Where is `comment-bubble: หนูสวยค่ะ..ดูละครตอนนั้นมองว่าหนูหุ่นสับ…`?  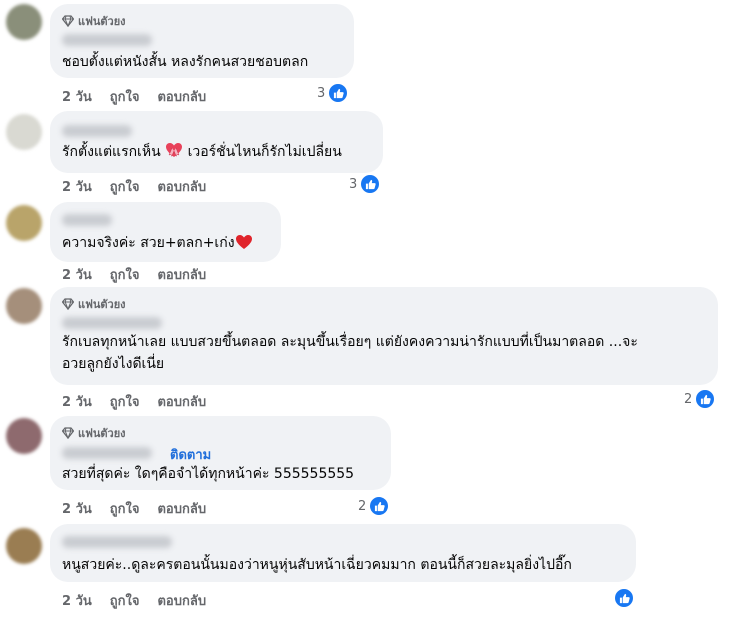
comment-bubble: หนูสวยค่ะ..ดูละครตอนนั้นมองว่าหนูหุ่นสับ… is located at coordinates (343, 553).